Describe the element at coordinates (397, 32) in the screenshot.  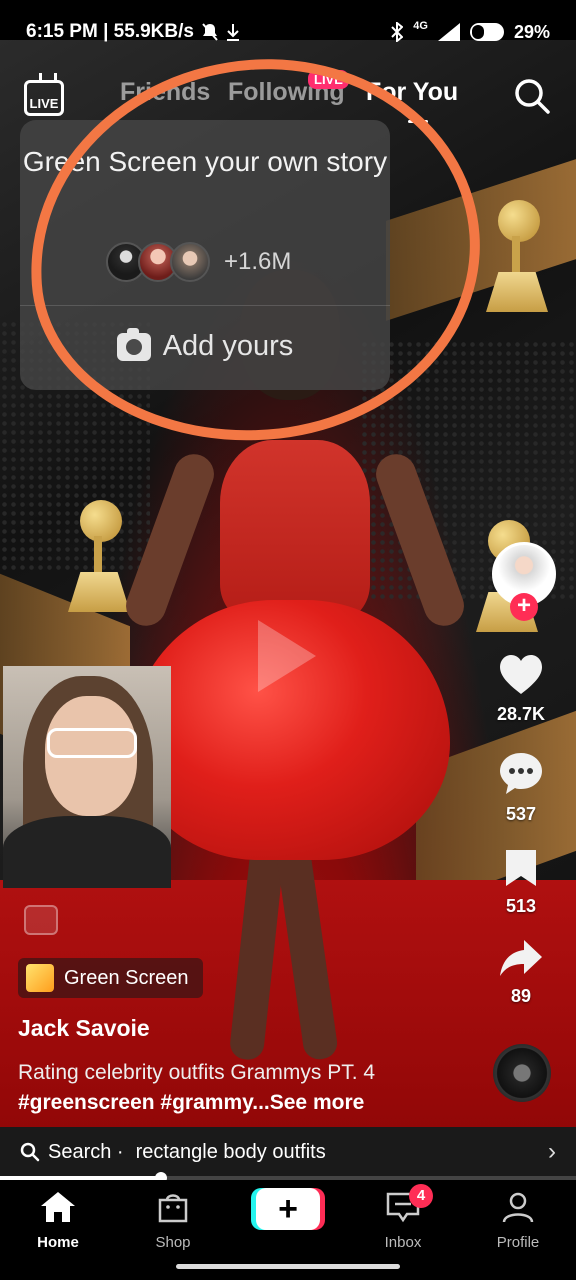
I see `bluetooth-icon` at that location.